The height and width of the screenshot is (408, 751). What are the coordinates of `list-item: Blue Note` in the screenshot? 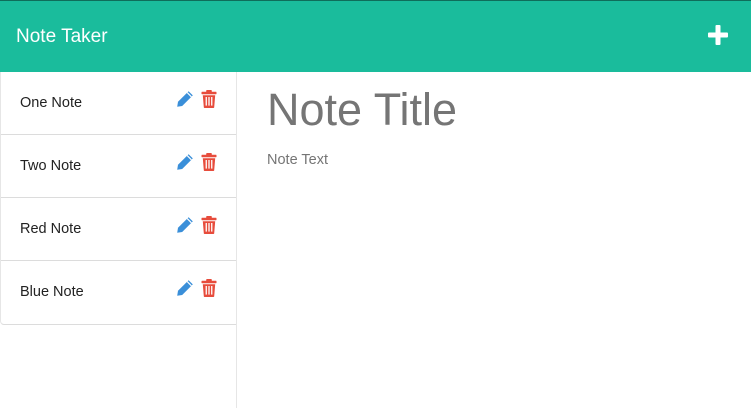 It's located at (118, 292).